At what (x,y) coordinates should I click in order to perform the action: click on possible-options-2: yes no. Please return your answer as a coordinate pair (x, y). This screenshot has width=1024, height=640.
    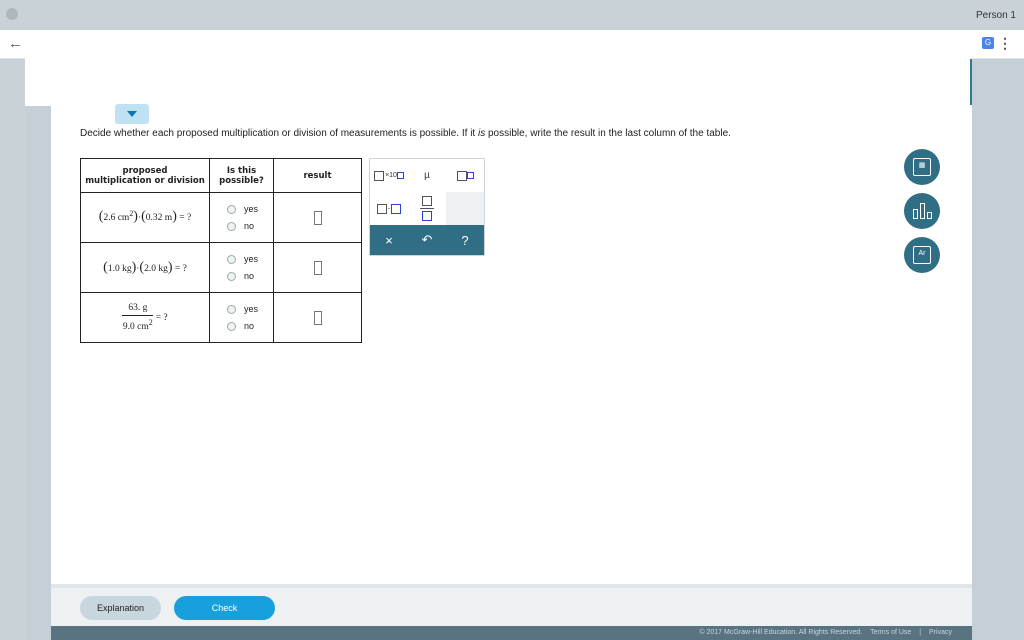
    Looking at the image, I should click on (241, 267).